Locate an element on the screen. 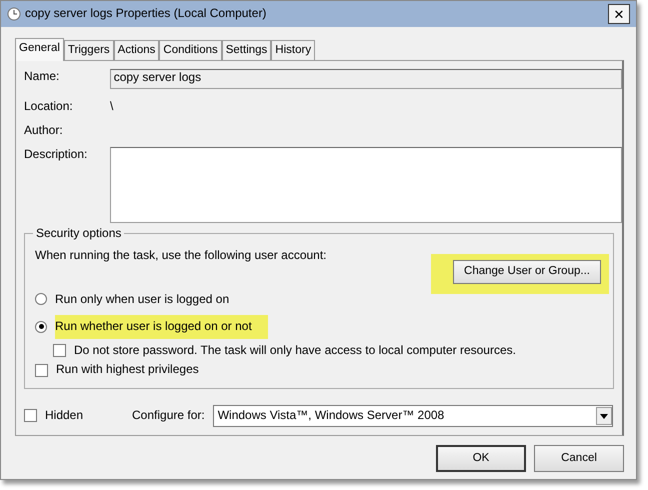  configure-dropdown: Windows Vista™, Windows Server™ 2008 is located at coordinates (412, 415).